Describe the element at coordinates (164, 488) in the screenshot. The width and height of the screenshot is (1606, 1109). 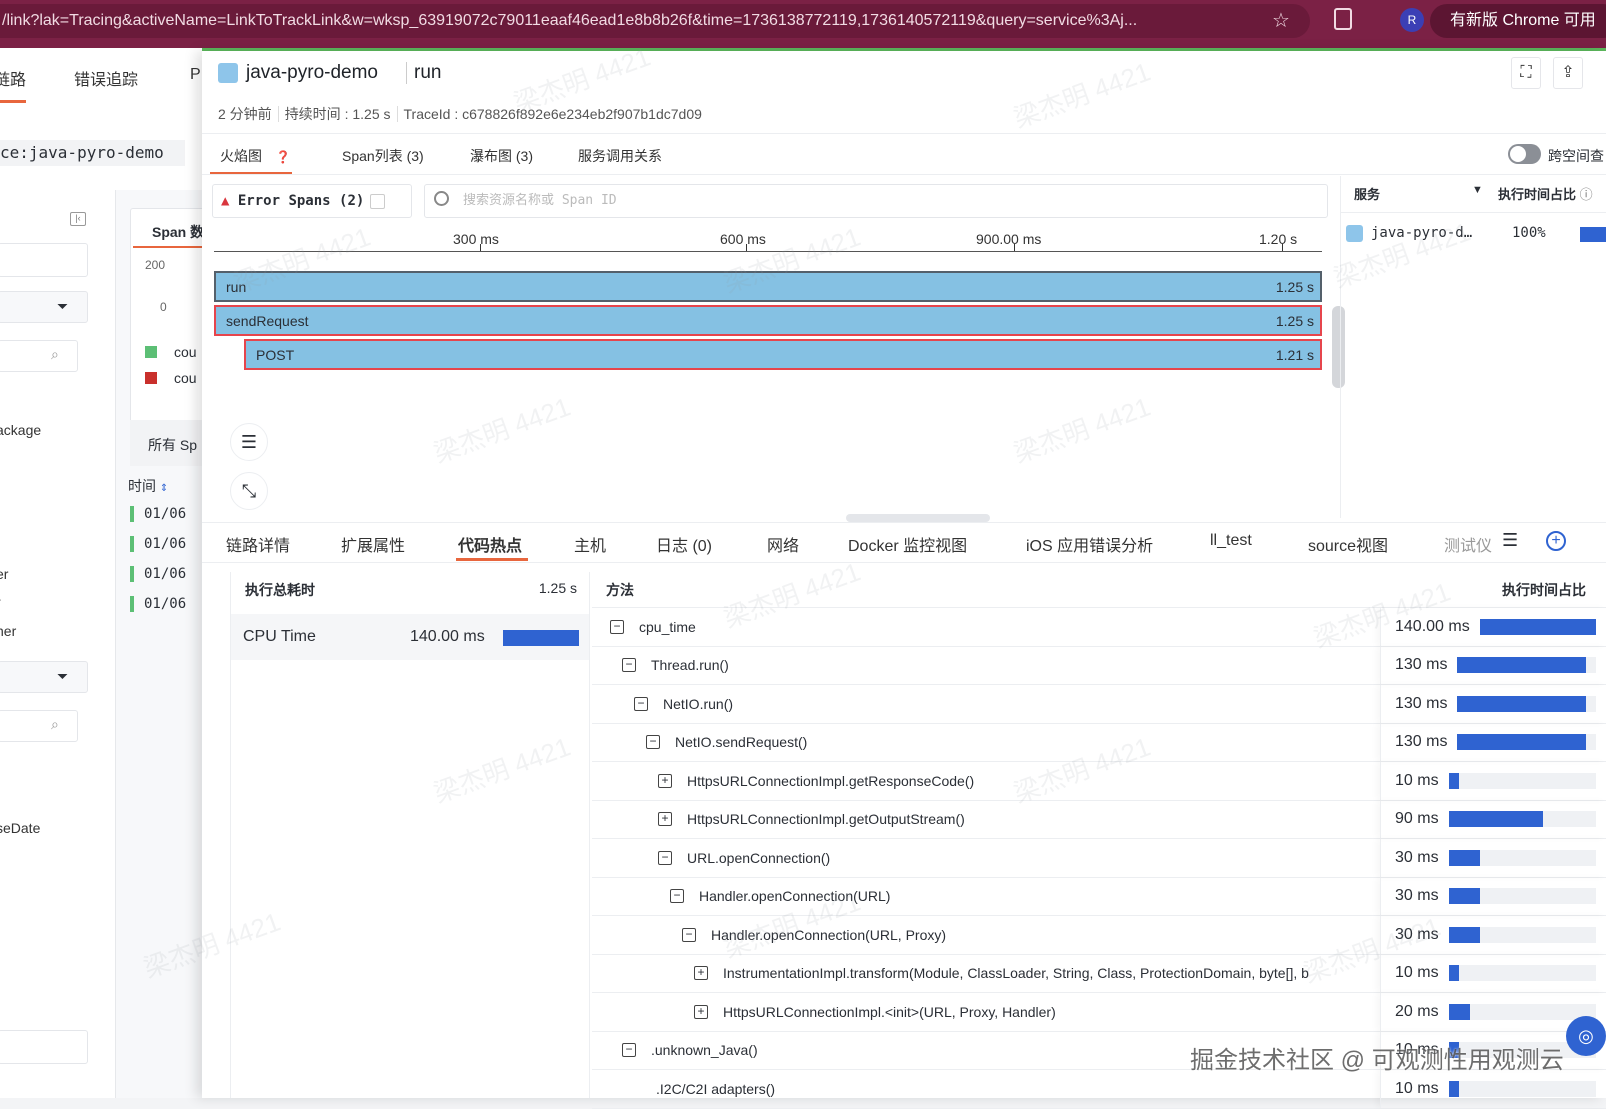
I see `sort-icon: ⇕` at that location.